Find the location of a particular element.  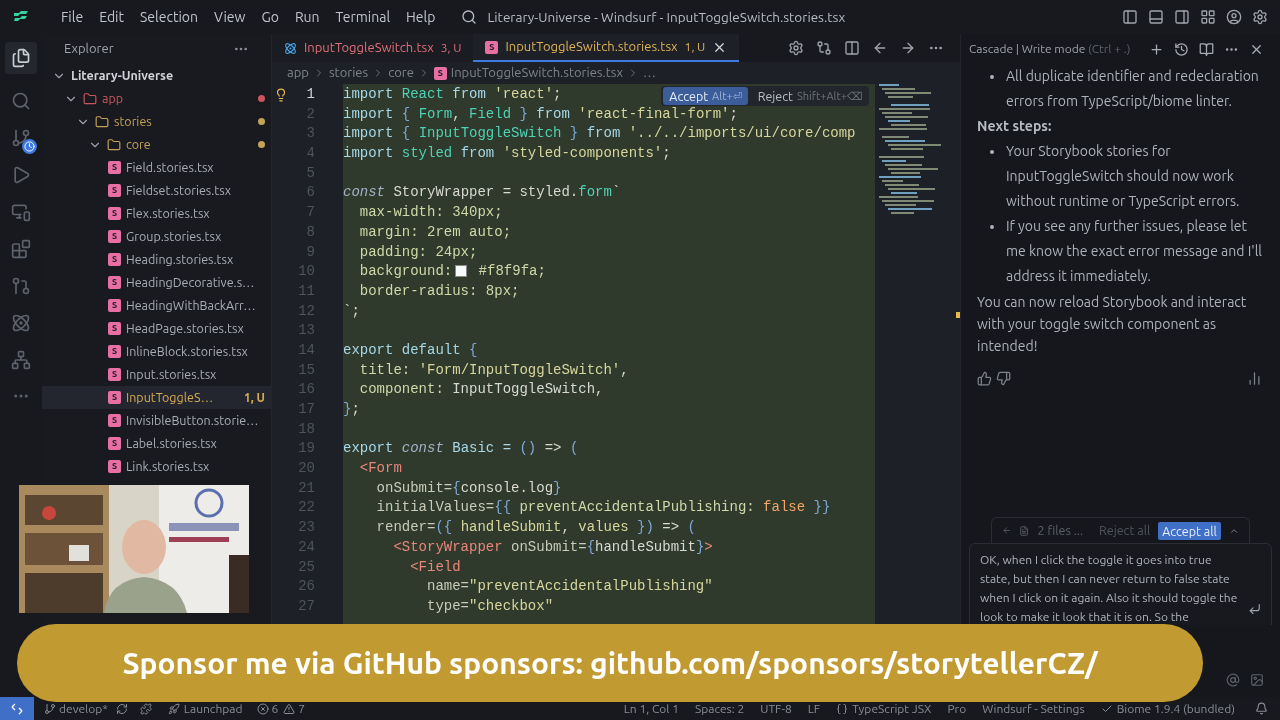

branch-item: develop* is located at coordinates (76, 708).